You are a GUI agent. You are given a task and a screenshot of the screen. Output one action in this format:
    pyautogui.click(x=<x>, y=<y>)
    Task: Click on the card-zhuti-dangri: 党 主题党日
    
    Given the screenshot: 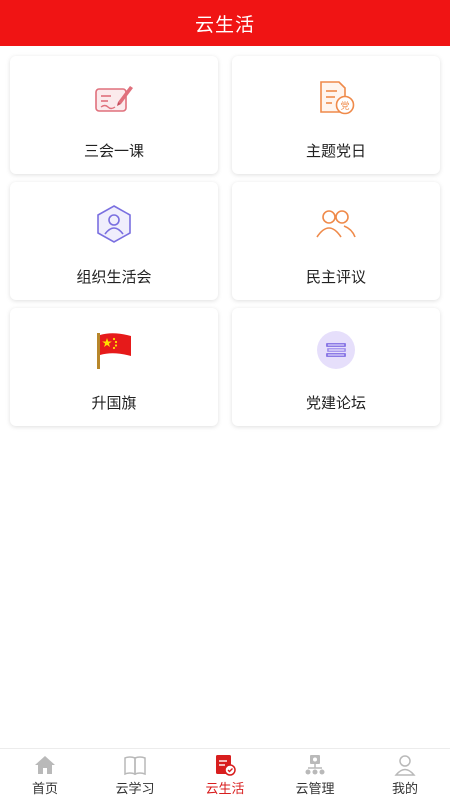 What is the action you would take?
    pyautogui.click(x=336, y=115)
    